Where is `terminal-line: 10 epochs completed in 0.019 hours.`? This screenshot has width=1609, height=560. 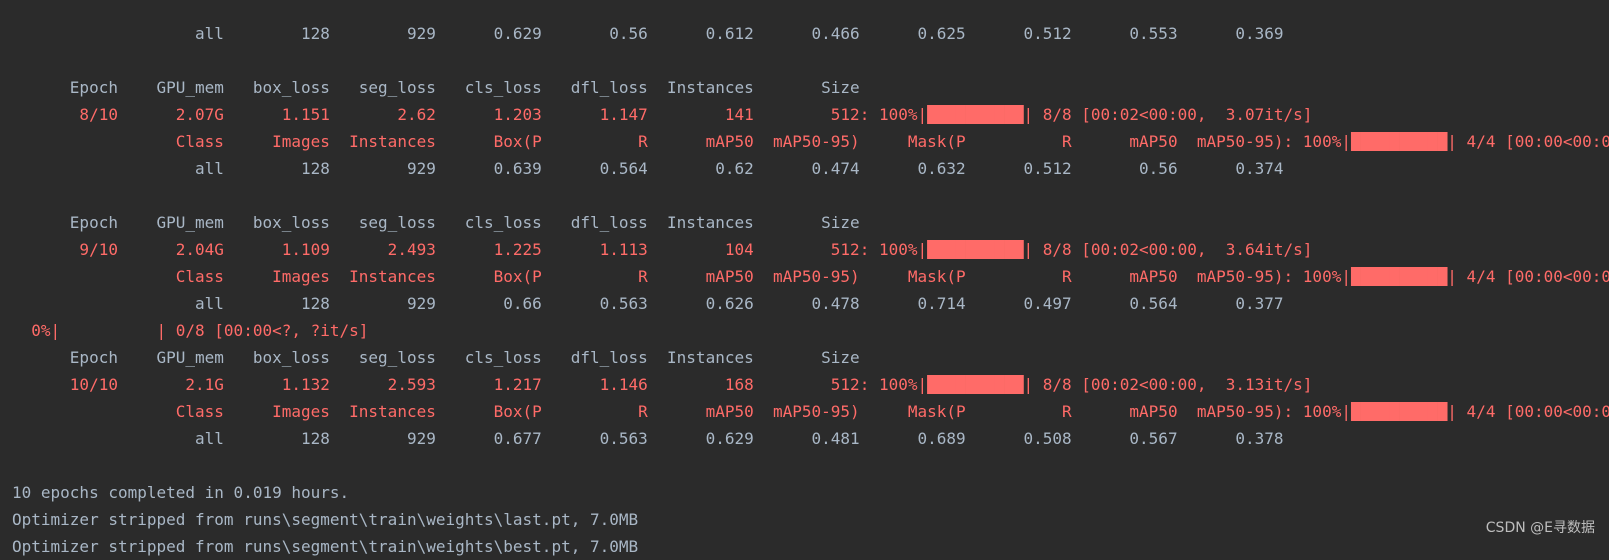
terminal-line: 10 epochs completed in 0.019 hours. is located at coordinates (181, 492).